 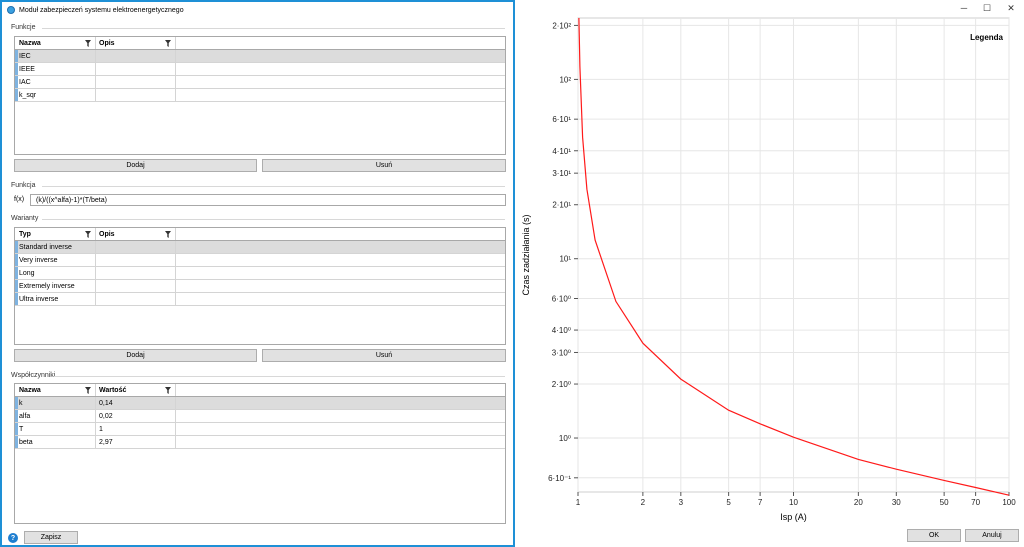 I want to click on x-tick-label: 5, so click(x=728, y=502).